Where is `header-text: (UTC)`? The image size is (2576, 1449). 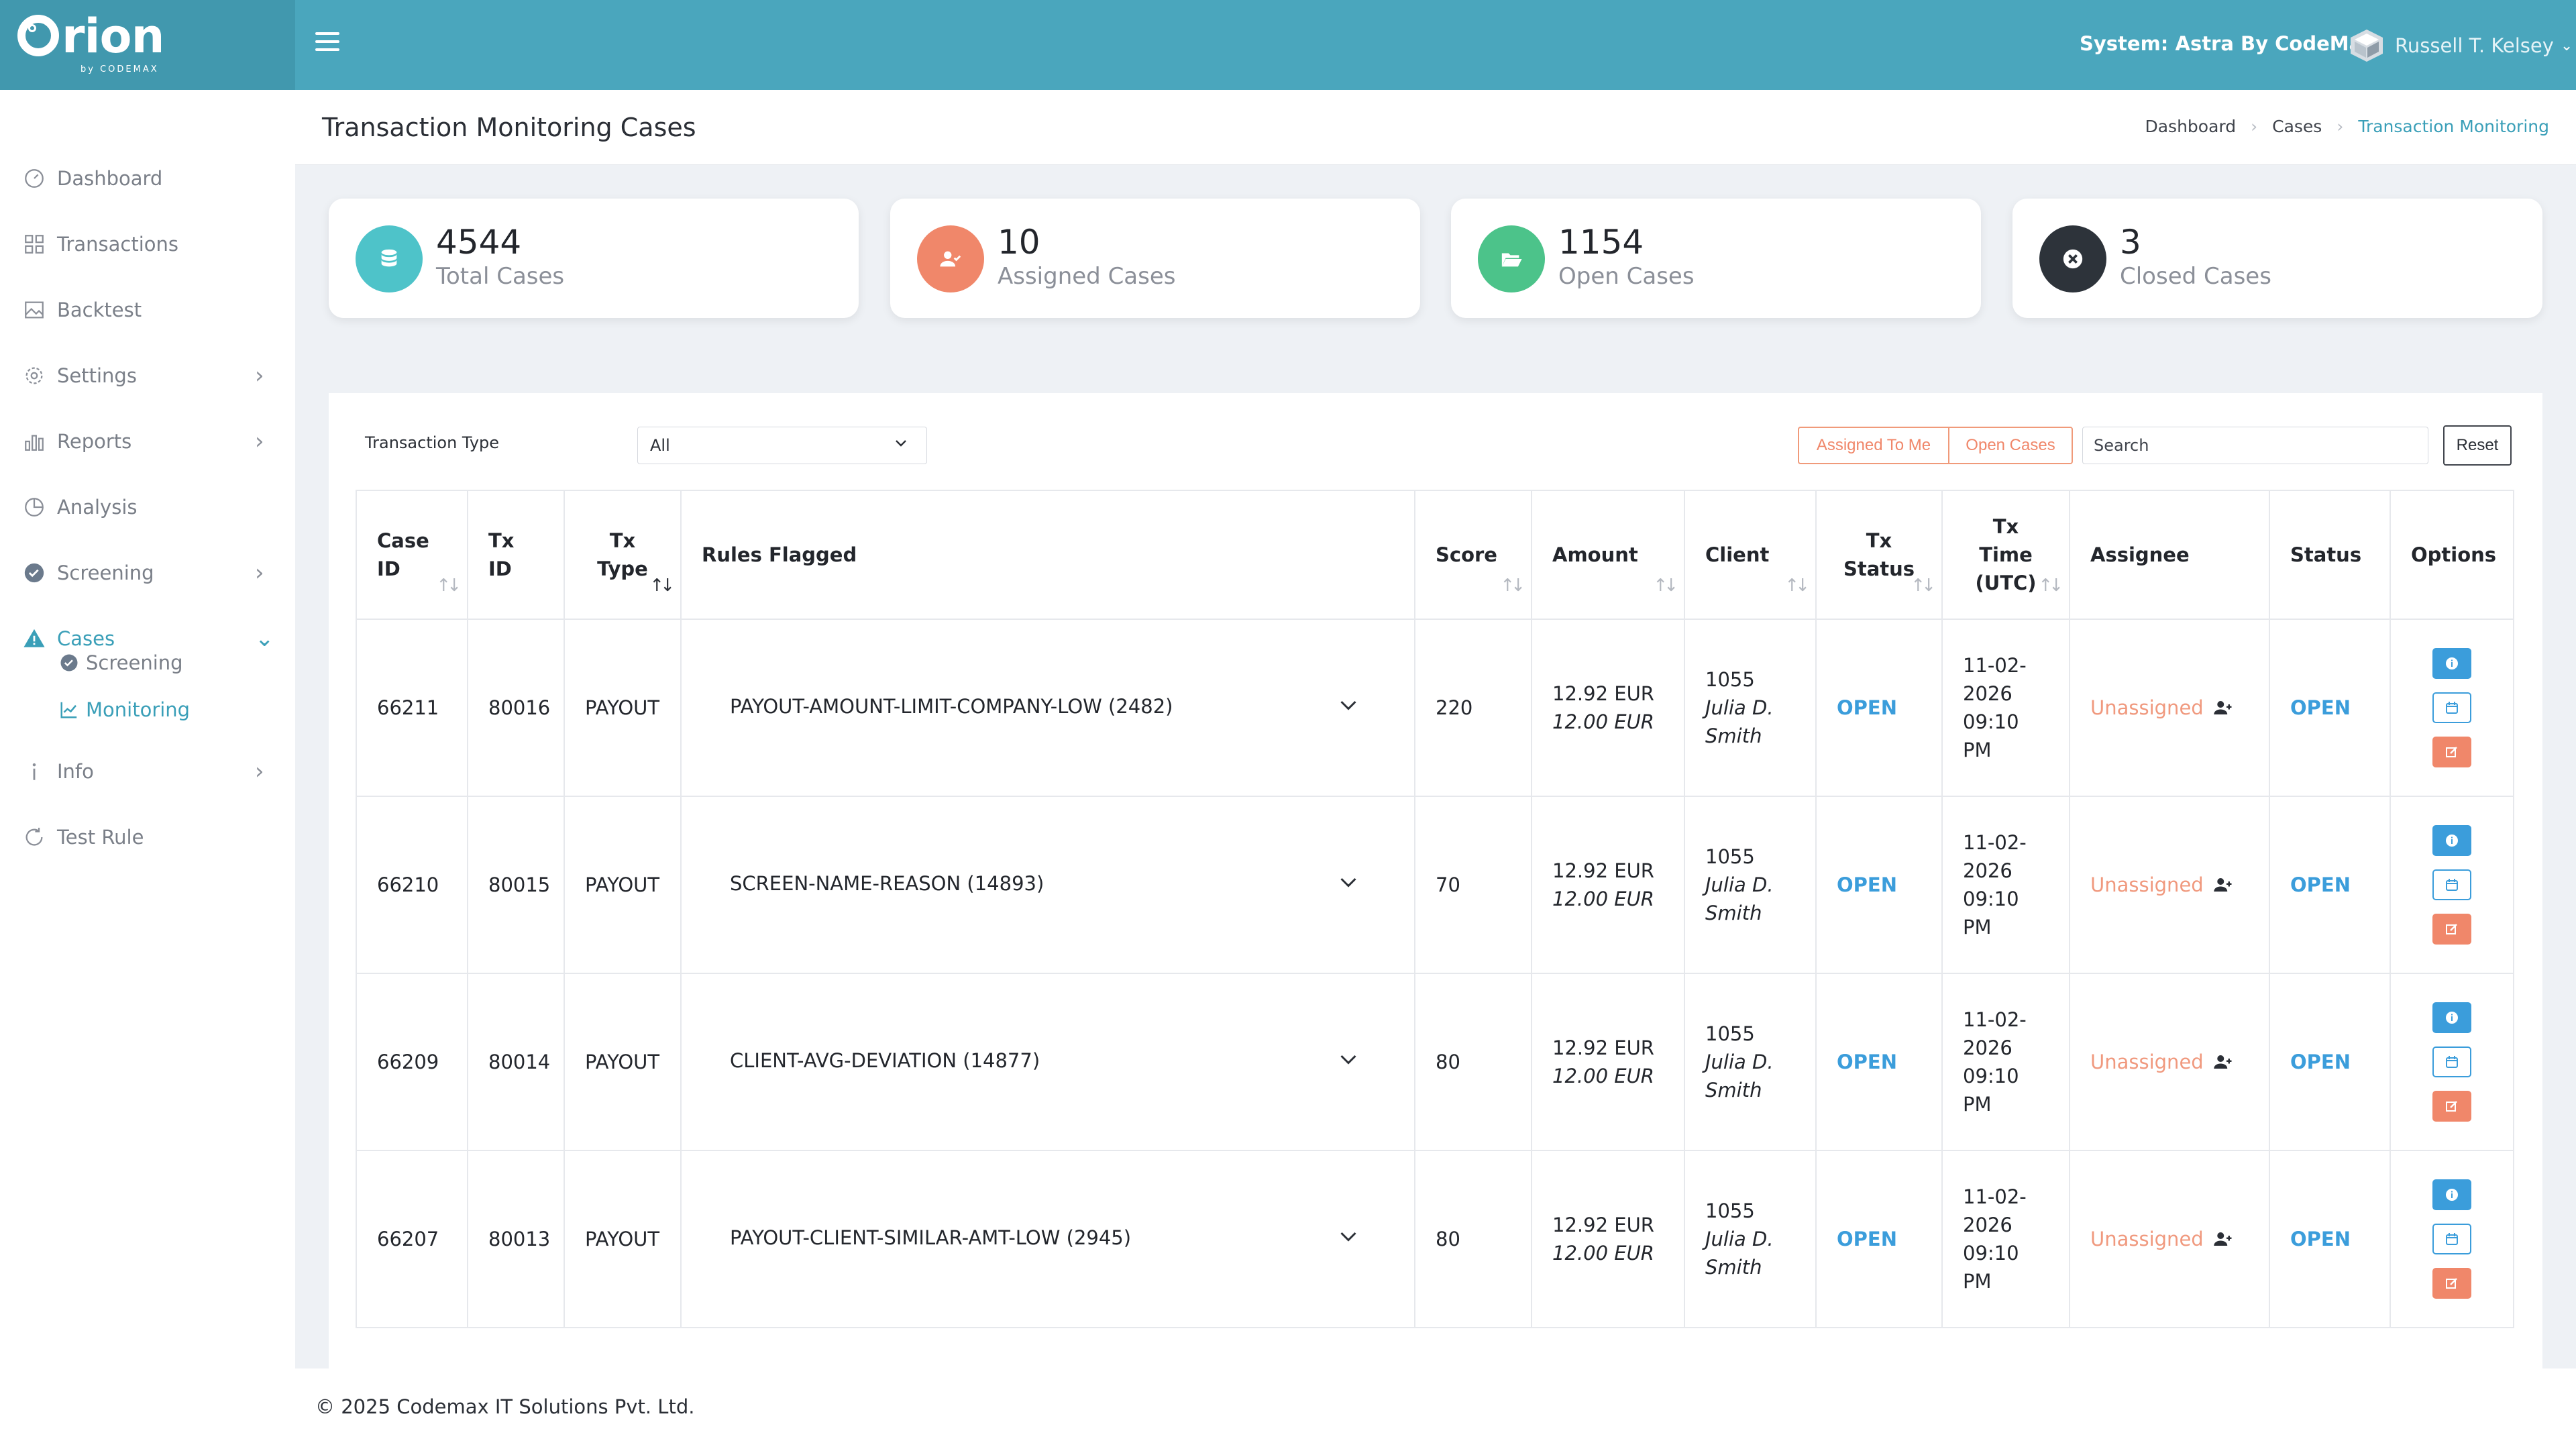 header-text: (UTC) is located at coordinates (2006, 583).